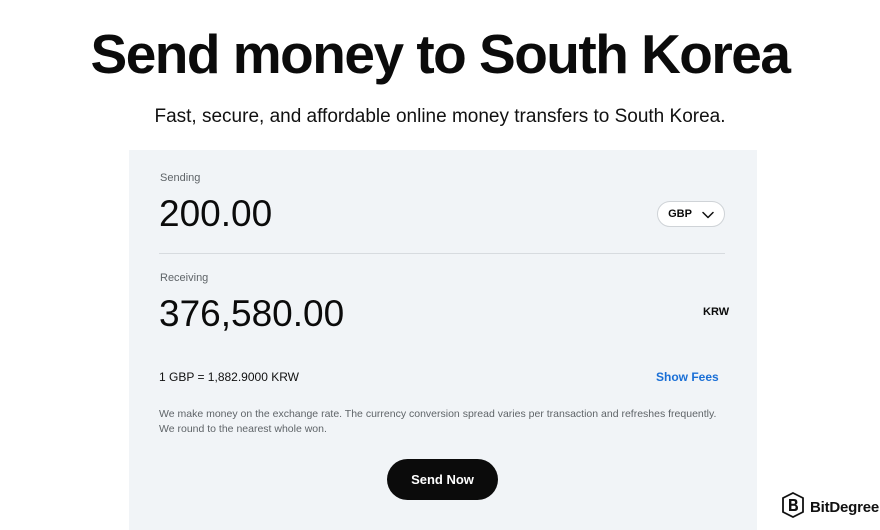  Describe the element at coordinates (708, 214) in the screenshot. I see `chevron-down-icon` at that location.